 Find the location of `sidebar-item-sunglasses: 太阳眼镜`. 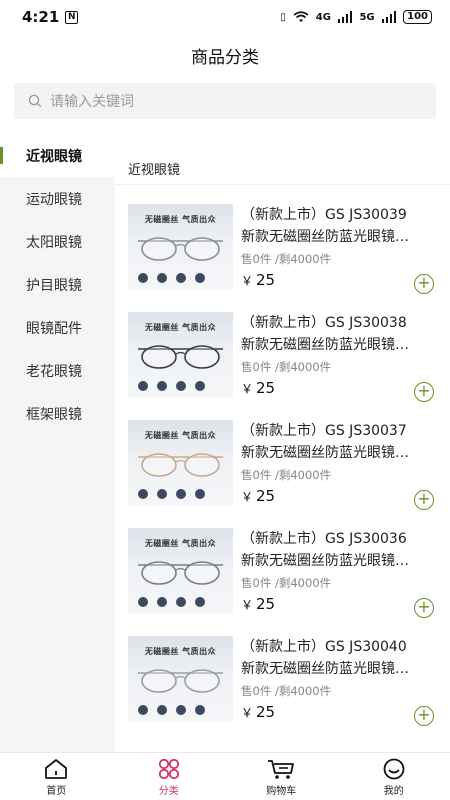

sidebar-item-sunglasses: 太阳眼镜 is located at coordinates (57, 241).